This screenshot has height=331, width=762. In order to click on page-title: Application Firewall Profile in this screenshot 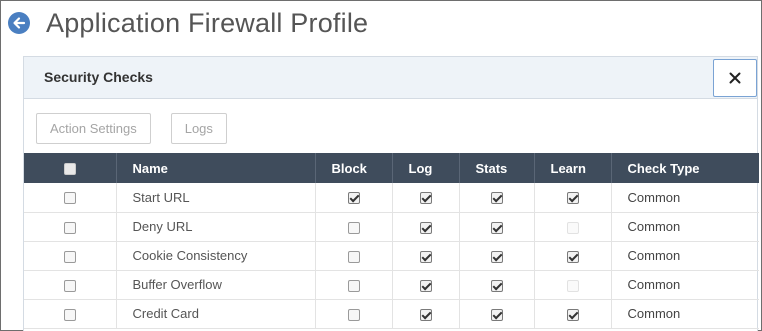, I will do `click(207, 22)`.